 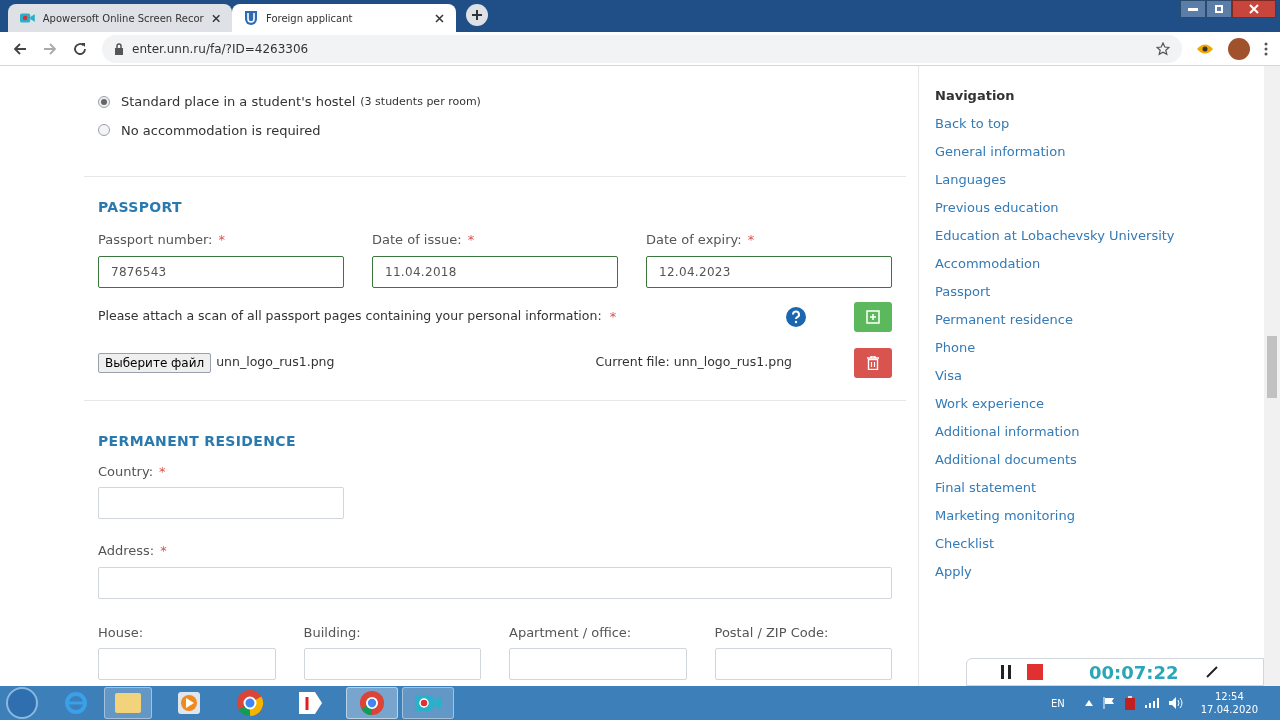 What do you see at coordinates (1134, 672) in the screenshot?
I see `recording-timer: 00:07:22` at bounding box center [1134, 672].